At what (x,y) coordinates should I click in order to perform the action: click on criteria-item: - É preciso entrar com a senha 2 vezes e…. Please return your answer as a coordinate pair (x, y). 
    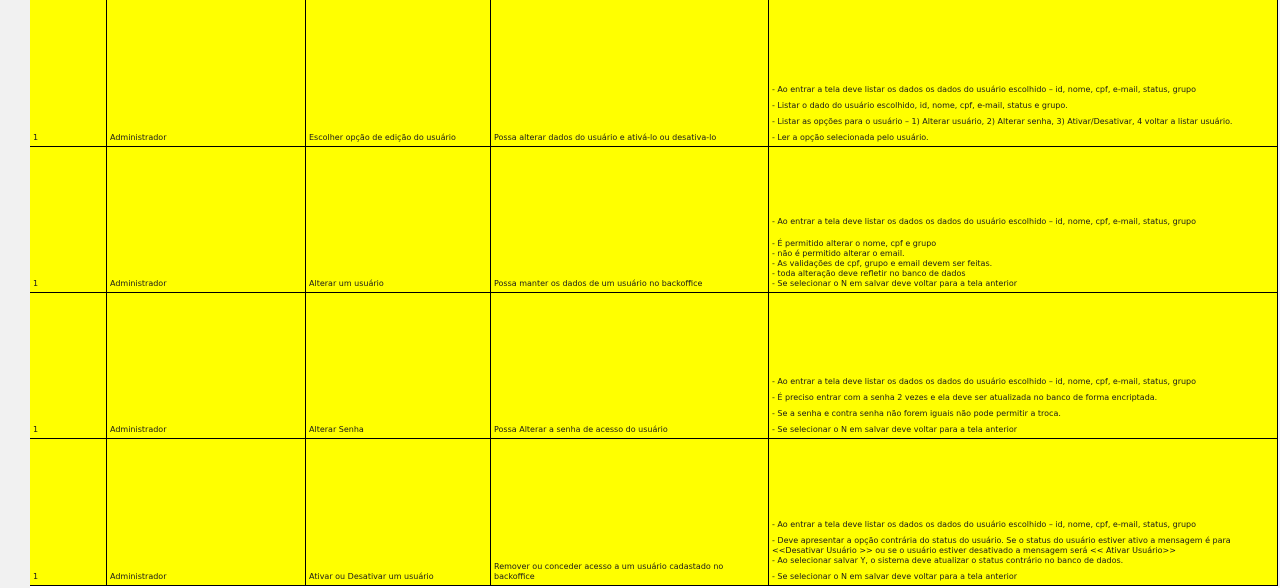
    Looking at the image, I should click on (965, 397).